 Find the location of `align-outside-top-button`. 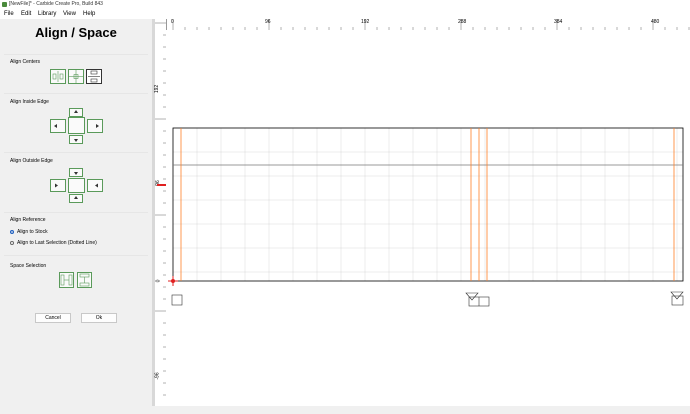

align-outside-top-button is located at coordinates (76, 172).